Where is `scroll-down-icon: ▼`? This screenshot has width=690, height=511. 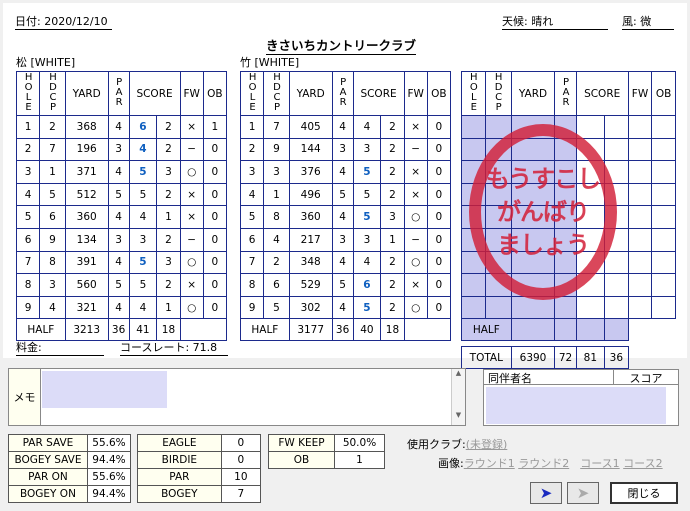
scroll-down-icon: ▼ is located at coordinates (458, 415).